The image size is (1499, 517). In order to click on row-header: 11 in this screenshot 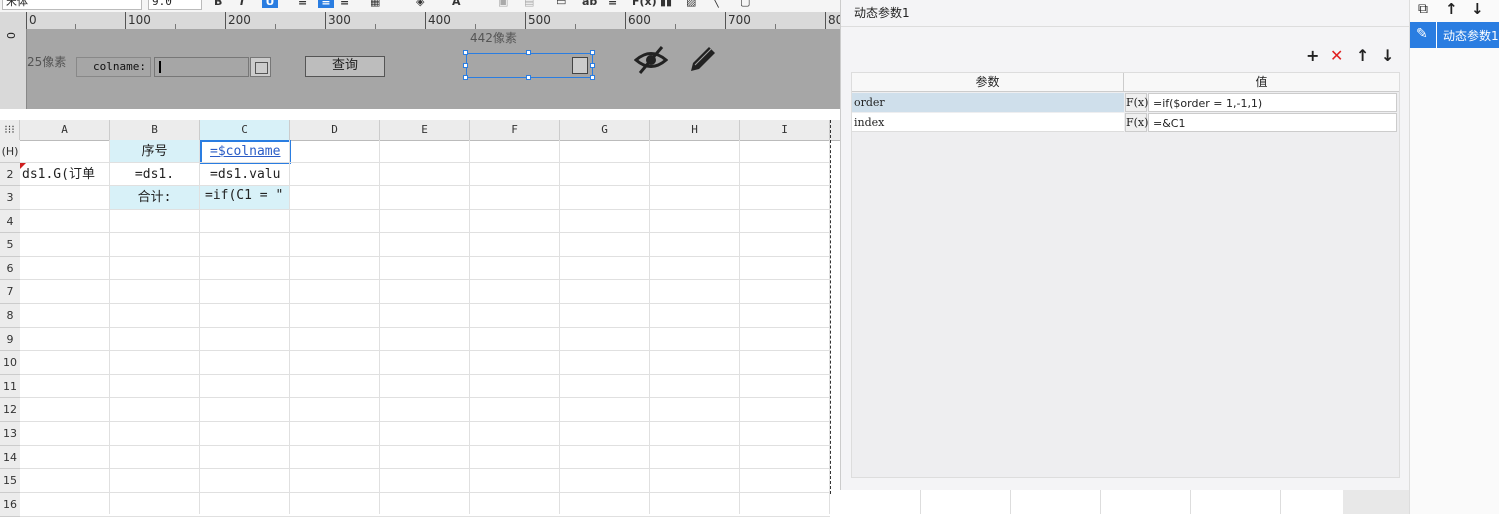, I will do `click(10, 386)`.